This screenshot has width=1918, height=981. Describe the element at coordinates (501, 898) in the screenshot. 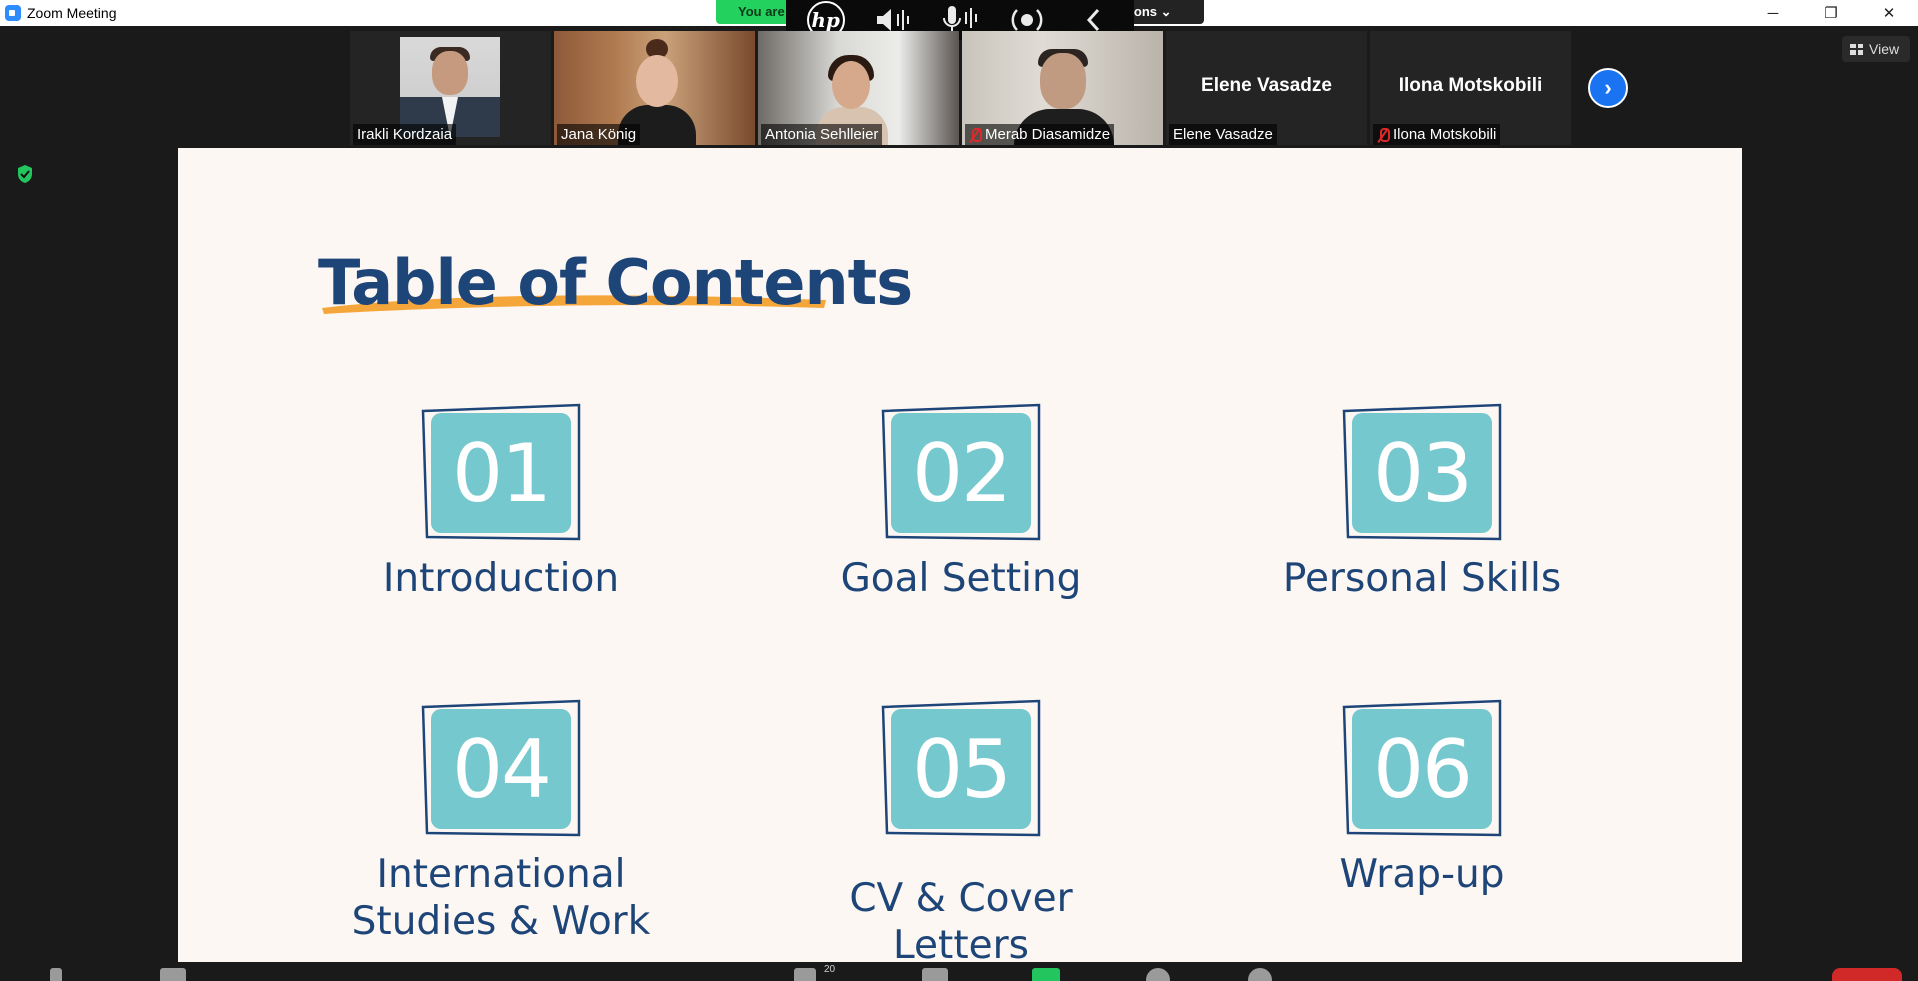

I see `toc-label: International Studies & Work` at that location.